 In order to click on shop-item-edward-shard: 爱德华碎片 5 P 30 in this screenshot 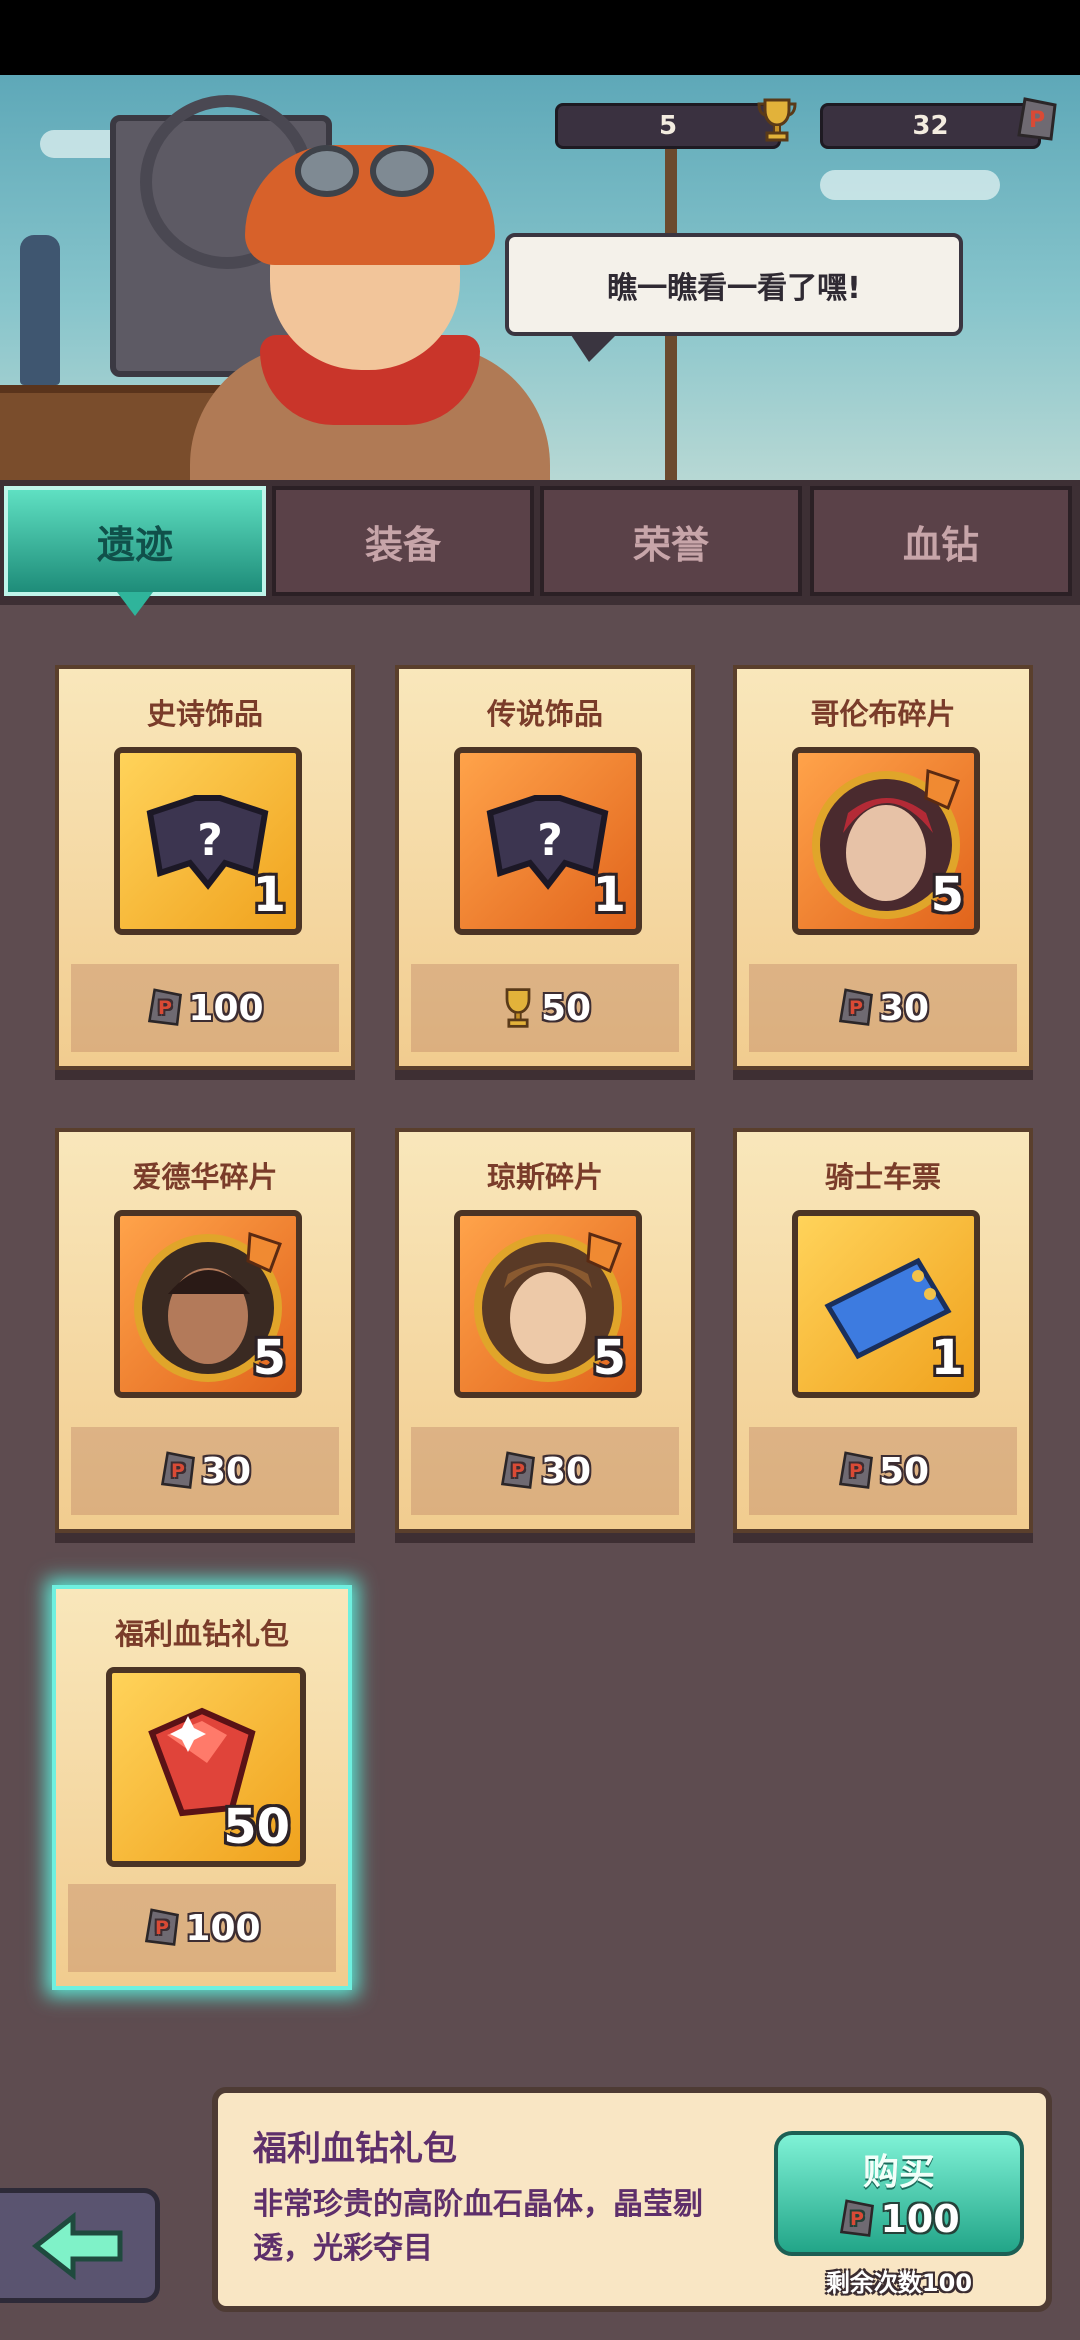, I will do `click(205, 1330)`.